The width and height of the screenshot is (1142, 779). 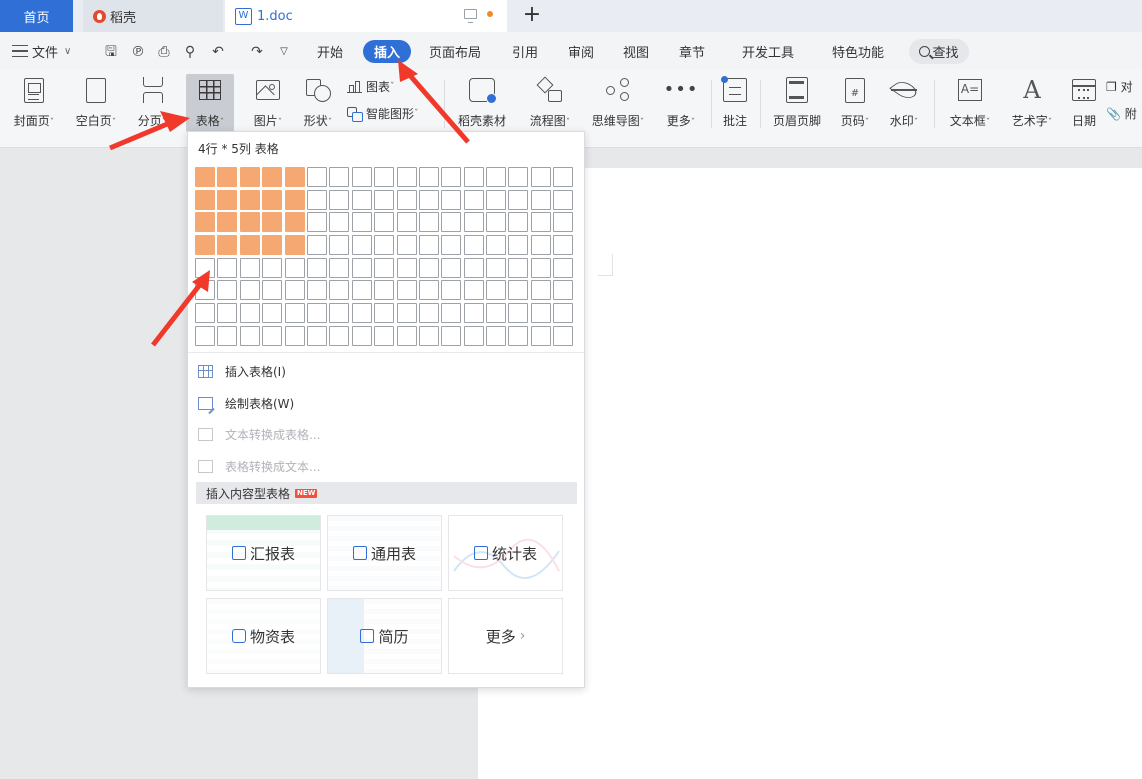 What do you see at coordinates (532, 14) in the screenshot?
I see `new-tab-button: +` at bounding box center [532, 14].